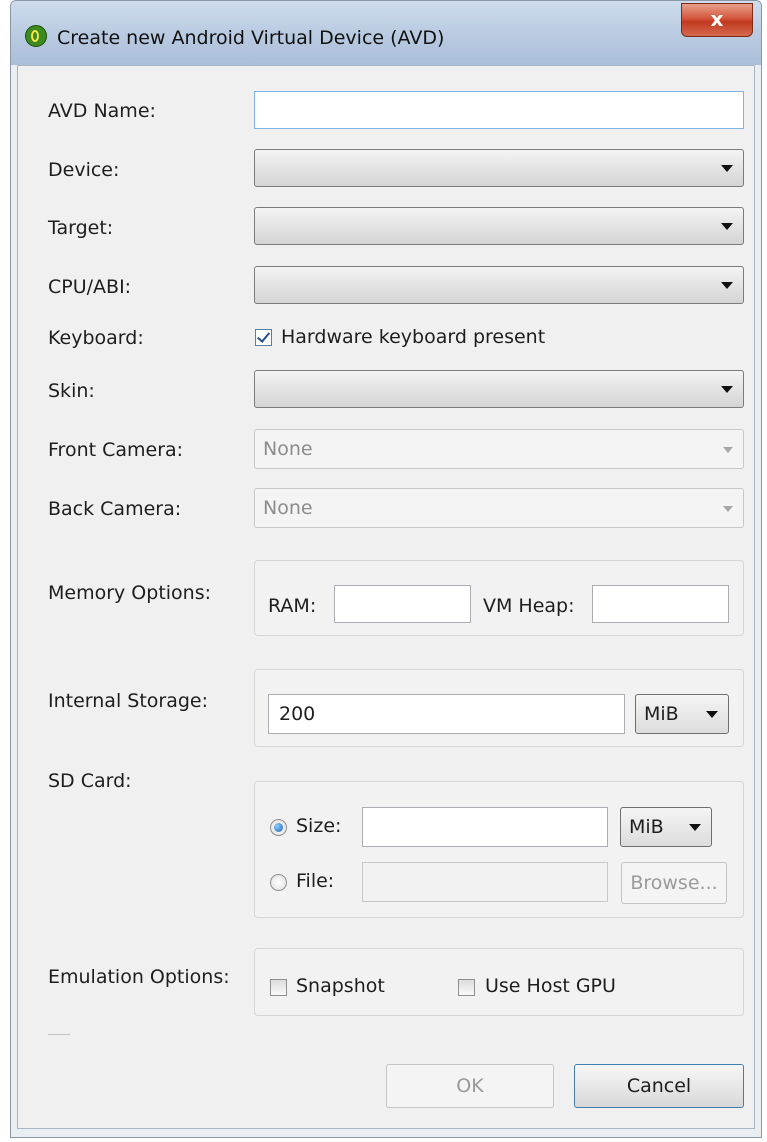  I want to click on keyboard-label: Keyboard:, so click(96, 338).